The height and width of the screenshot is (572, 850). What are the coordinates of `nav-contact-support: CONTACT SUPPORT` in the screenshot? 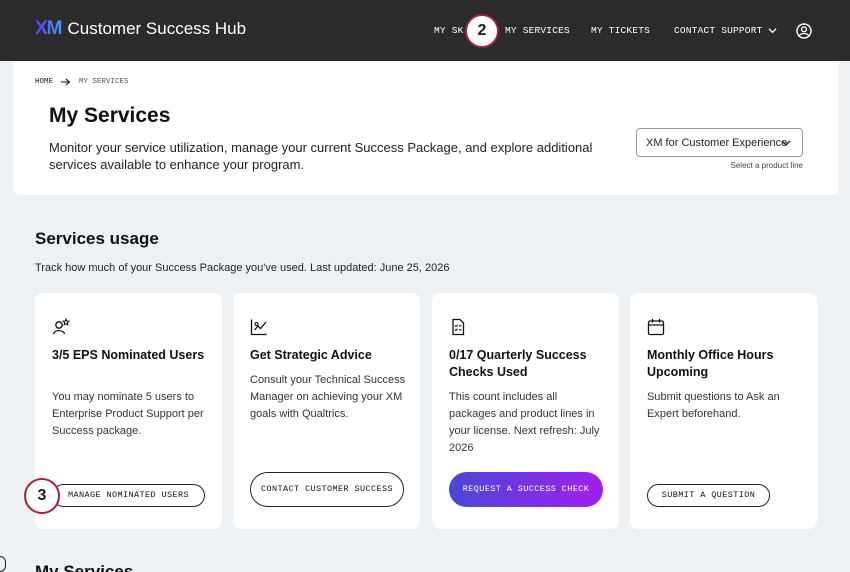 It's located at (725, 30).